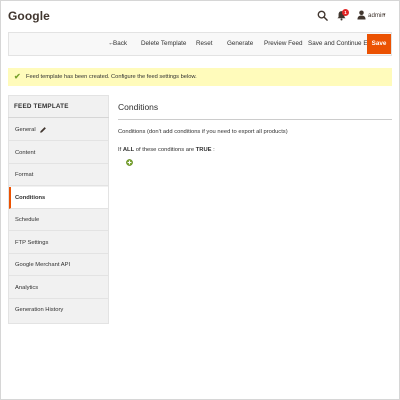 The height and width of the screenshot is (400, 400). What do you see at coordinates (25, 153) in the screenshot?
I see `tab-label: Content` at bounding box center [25, 153].